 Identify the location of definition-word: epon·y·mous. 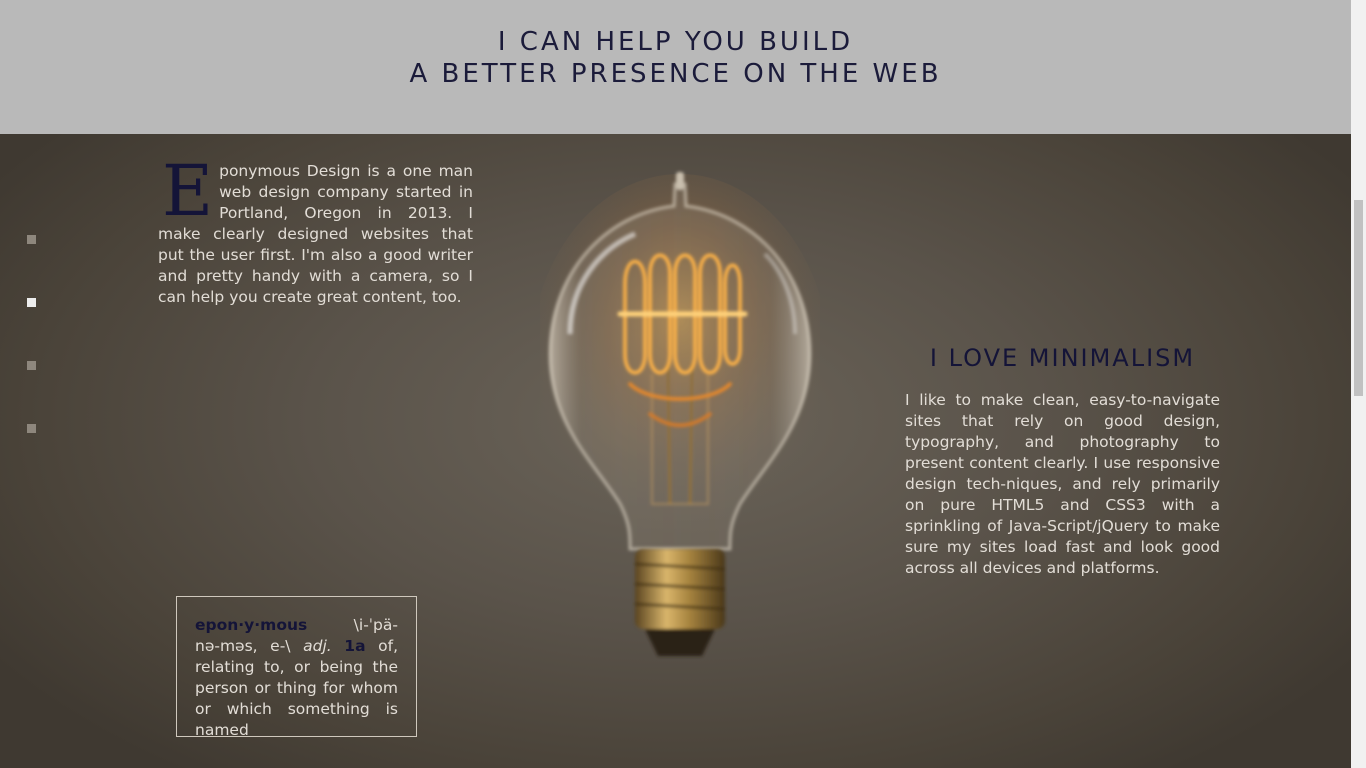
(251, 625).